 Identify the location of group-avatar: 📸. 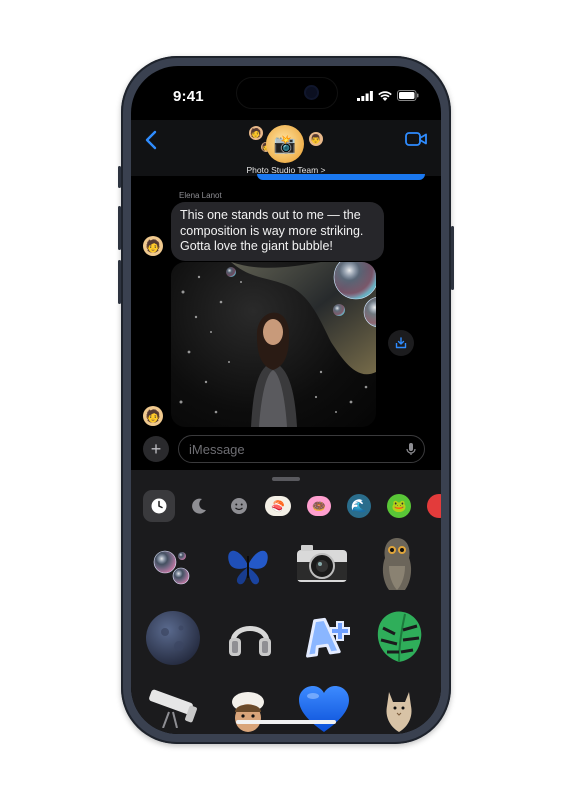
(285, 144).